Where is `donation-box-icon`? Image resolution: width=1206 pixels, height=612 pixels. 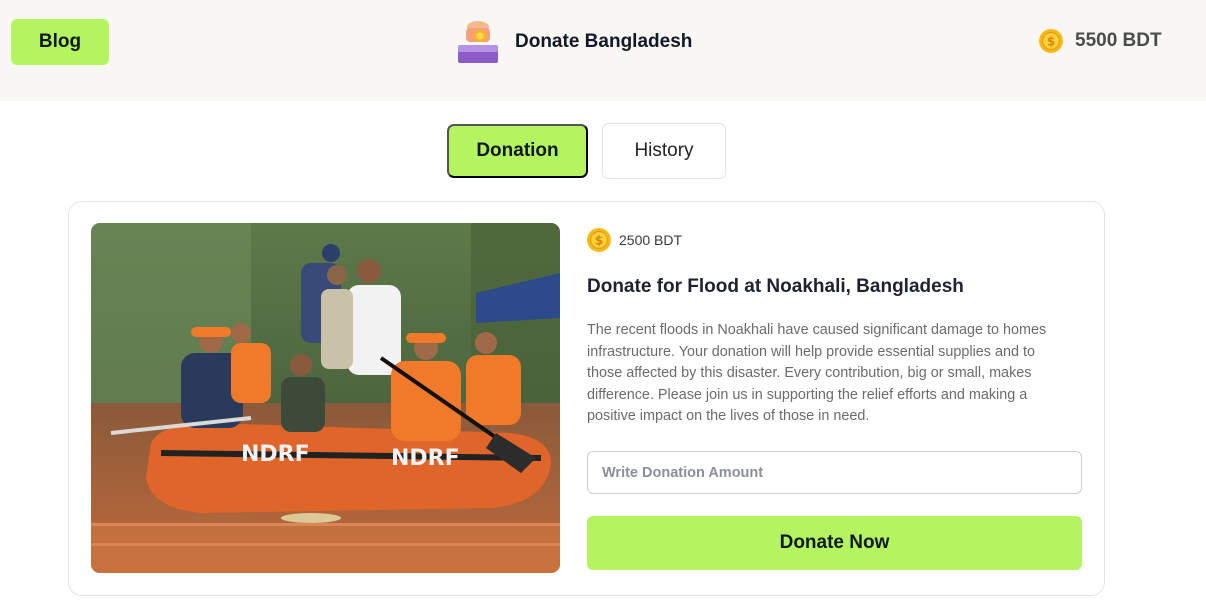
donation-box-icon is located at coordinates (478, 42).